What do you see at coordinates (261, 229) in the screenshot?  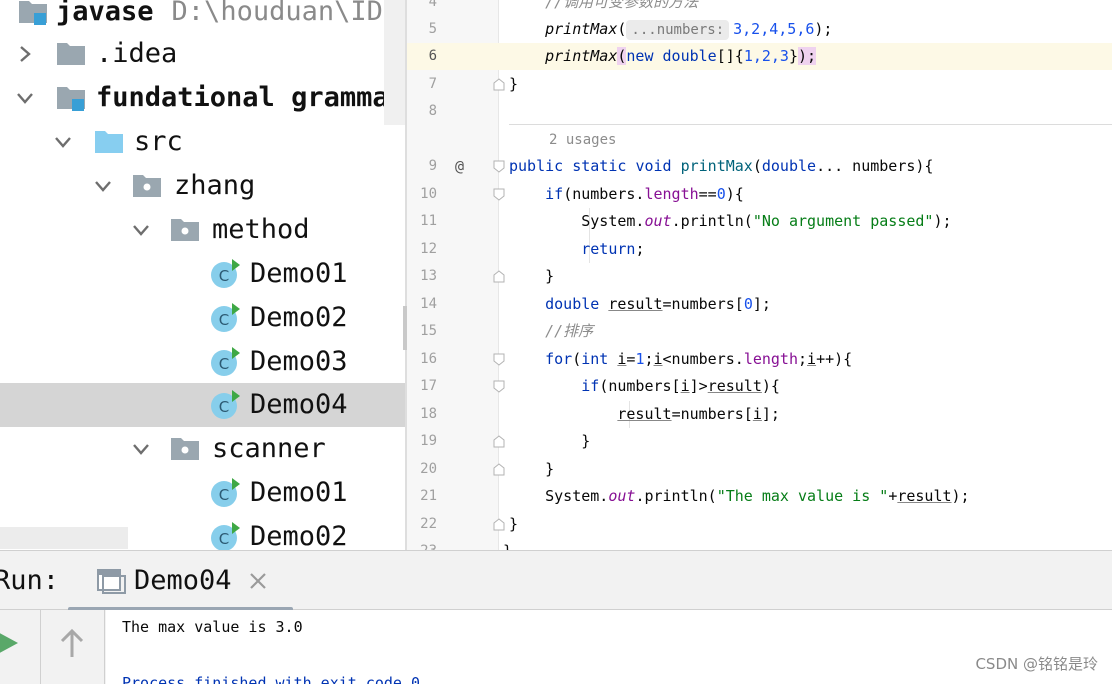 I see `tree-label: method` at bounding box center [261, 229].